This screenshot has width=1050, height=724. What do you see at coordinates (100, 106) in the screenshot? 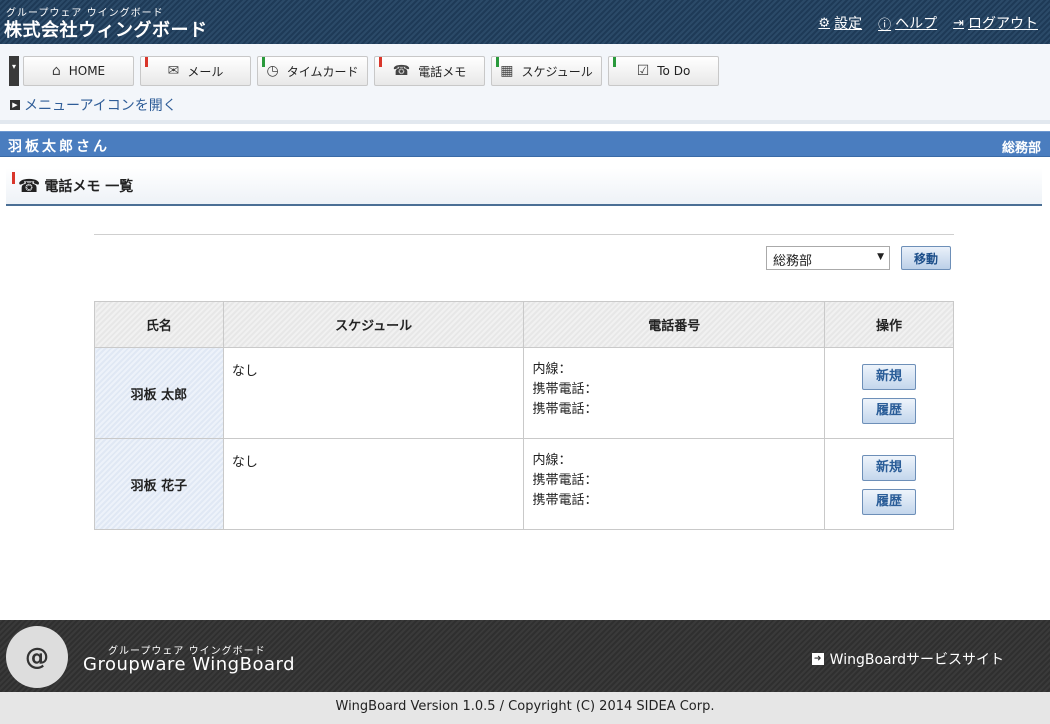
I see `open-menu-label: メニューアイコンを開く` at bounding box center [100, 106].